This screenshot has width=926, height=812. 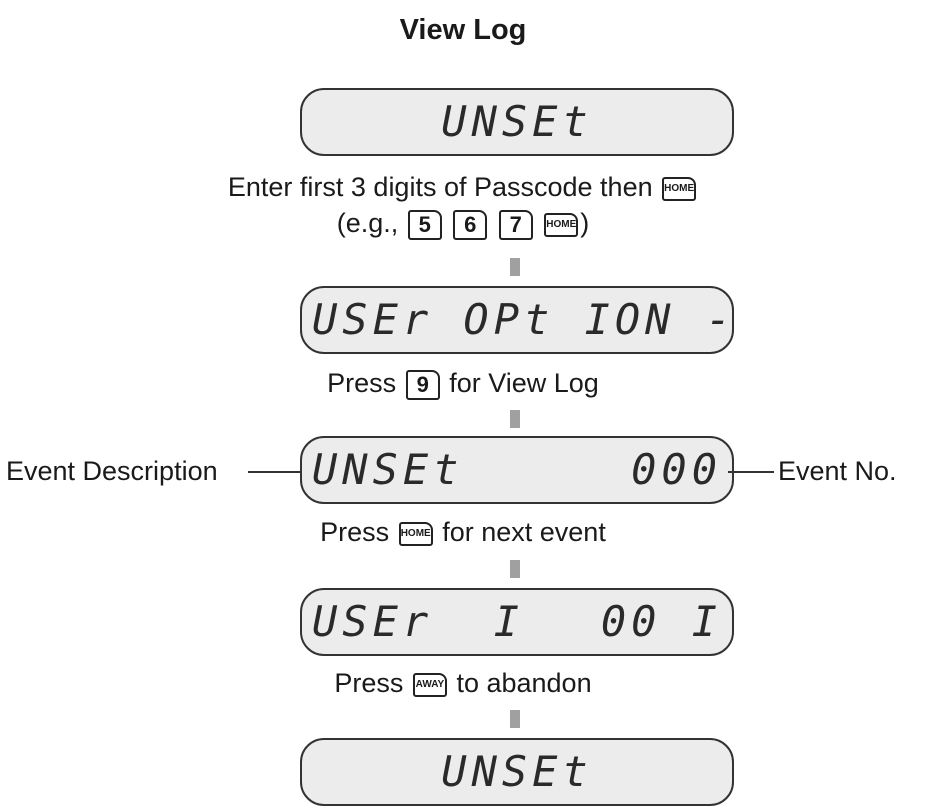 I want to click on step4-suffix: to abandon, so click(x=524, y=683).